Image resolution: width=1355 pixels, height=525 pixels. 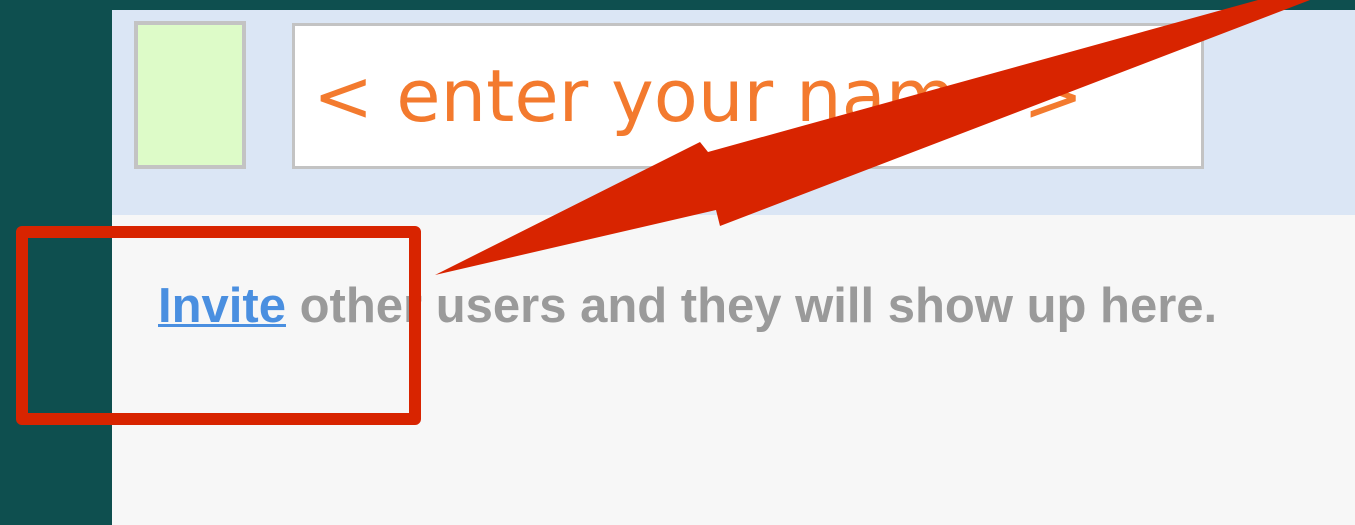 What do you see at coordinates (751, 306) in the screenshot?
I see `empty-users-text: other users and they will show up here.` at bounding box center [751, 306].